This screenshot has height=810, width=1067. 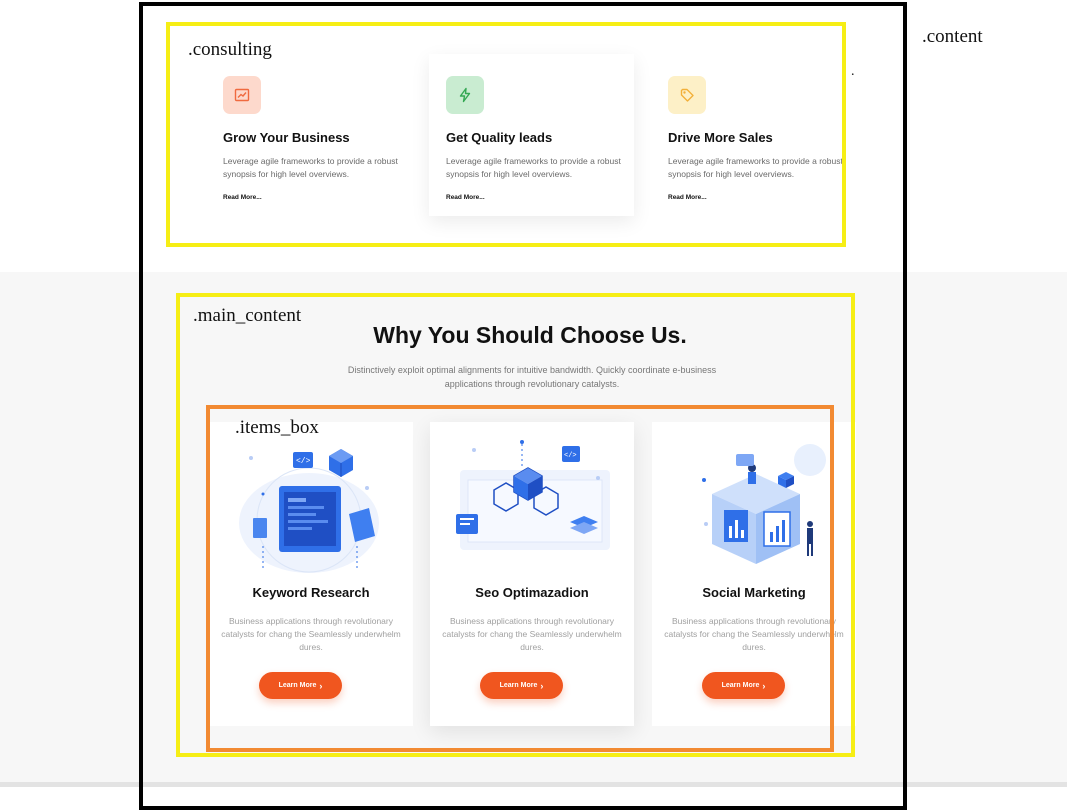 I want to click on consulting-annotation-label: .consulting, so click(x=230, y=49).